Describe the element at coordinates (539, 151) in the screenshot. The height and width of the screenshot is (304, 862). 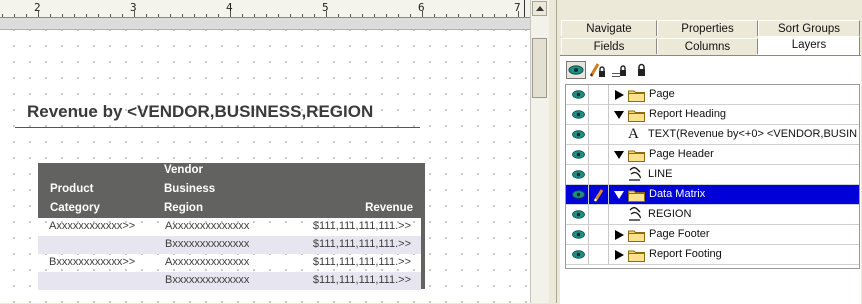
I see `canvas-vertical-scrollbar` at that location.